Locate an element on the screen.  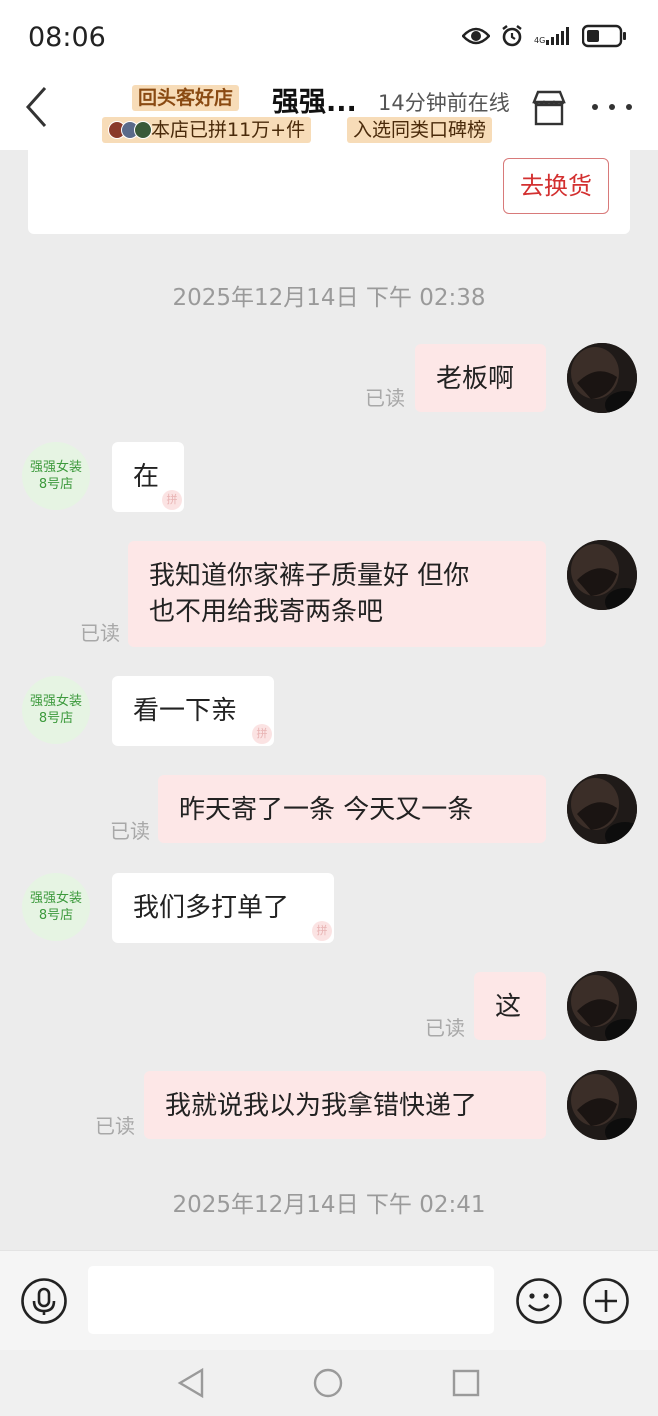
timestamp: 2025年12月14日 下午 02:41 is located at coordinates (329, 1205).